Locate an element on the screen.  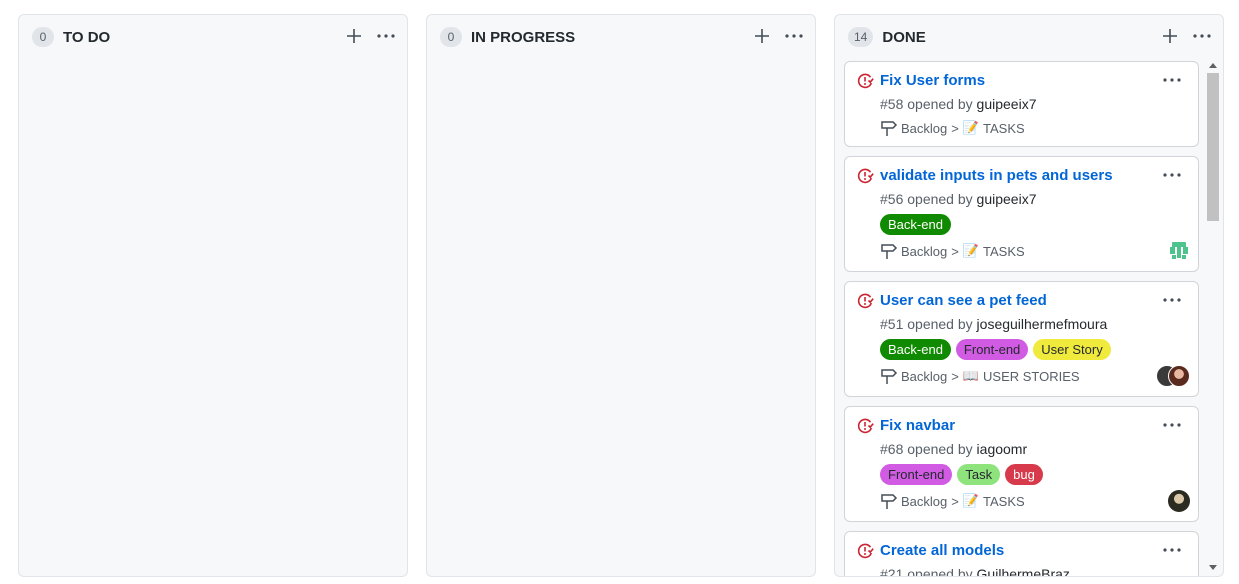
issue-meta: #21 opened by GuilhermeBraz is located at coordinates (975, 571).